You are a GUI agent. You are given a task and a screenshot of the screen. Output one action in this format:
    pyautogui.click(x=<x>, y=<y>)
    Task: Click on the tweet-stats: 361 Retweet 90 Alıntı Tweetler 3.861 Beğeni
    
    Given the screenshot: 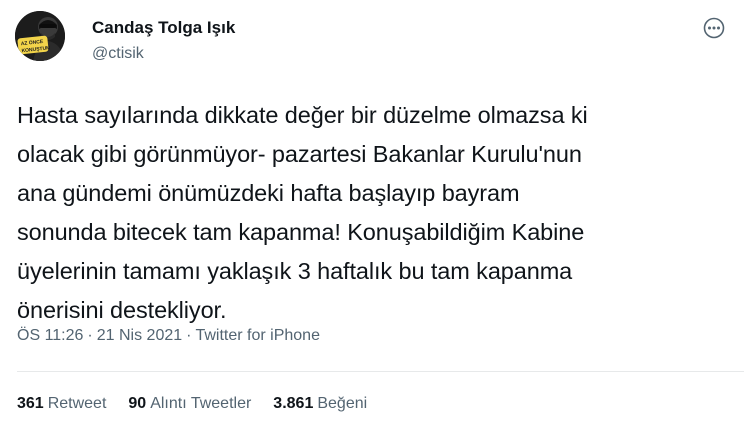 What is the action you would take?
    pyautogui.click(x=203, y=404)
    